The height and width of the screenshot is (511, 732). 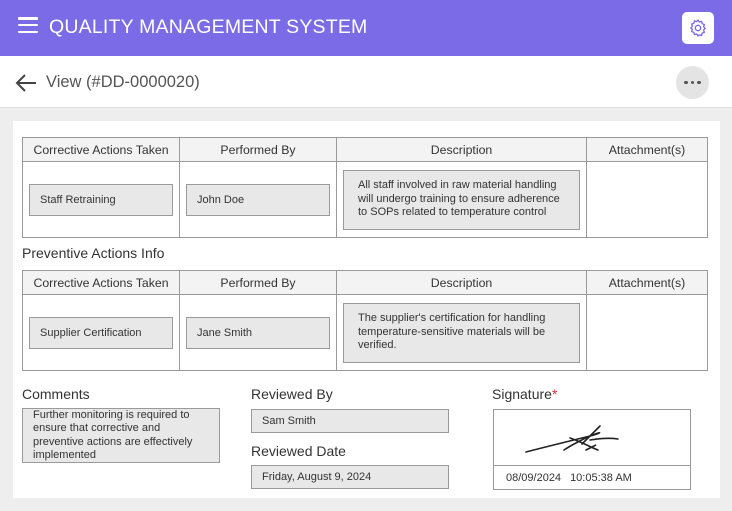 I want to click on app-title: QUALITY MANAGEMENT SYSTEM, so click(x=208, y=27).